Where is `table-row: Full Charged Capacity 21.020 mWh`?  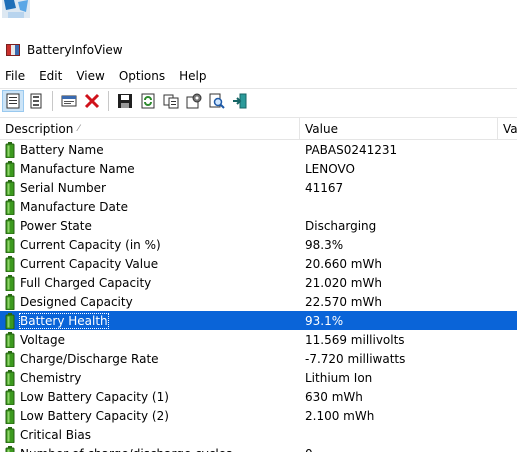 table-row: Full Charged Capacity 21.020 mWh is located at coordinates (258, 282).